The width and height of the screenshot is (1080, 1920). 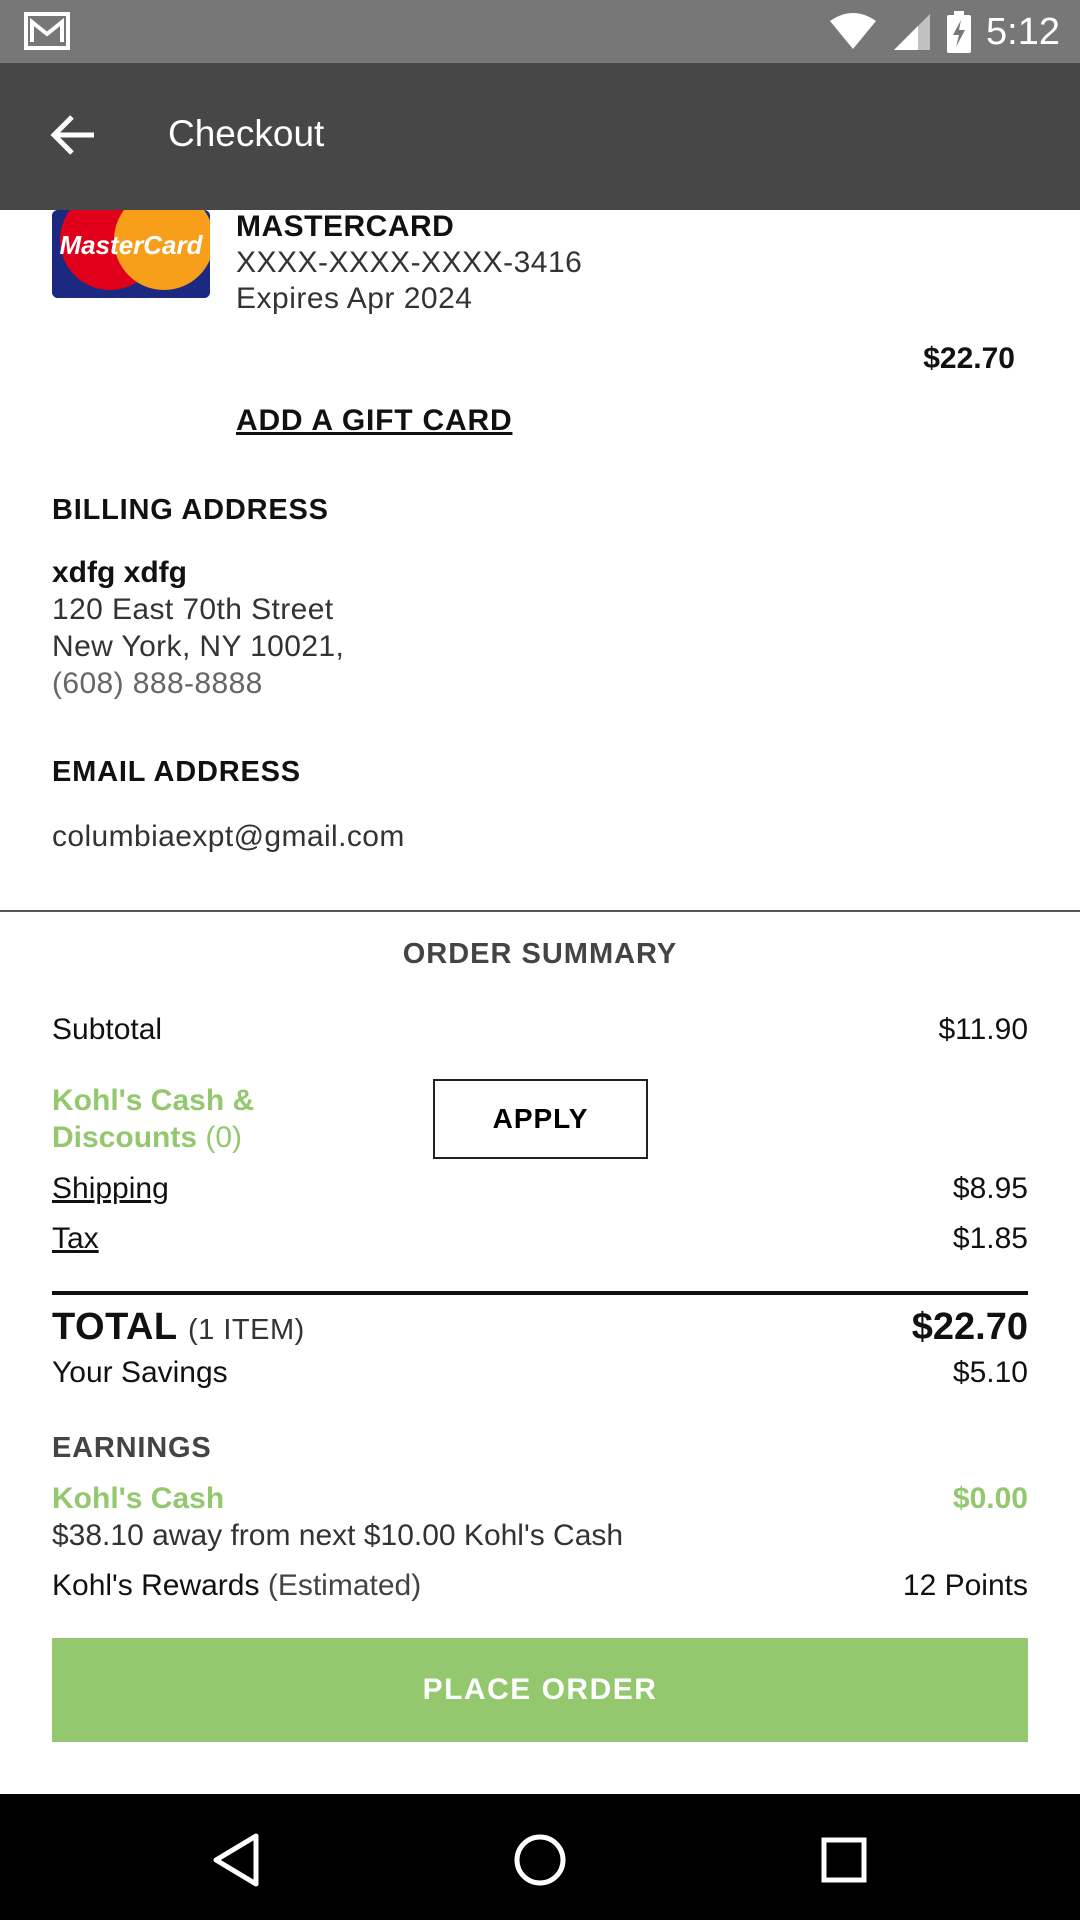 What do you see at coordinates (110, 1189) in the screenshot?
I see `shipping-link: Shipping` at bounding box center [110, 1189].